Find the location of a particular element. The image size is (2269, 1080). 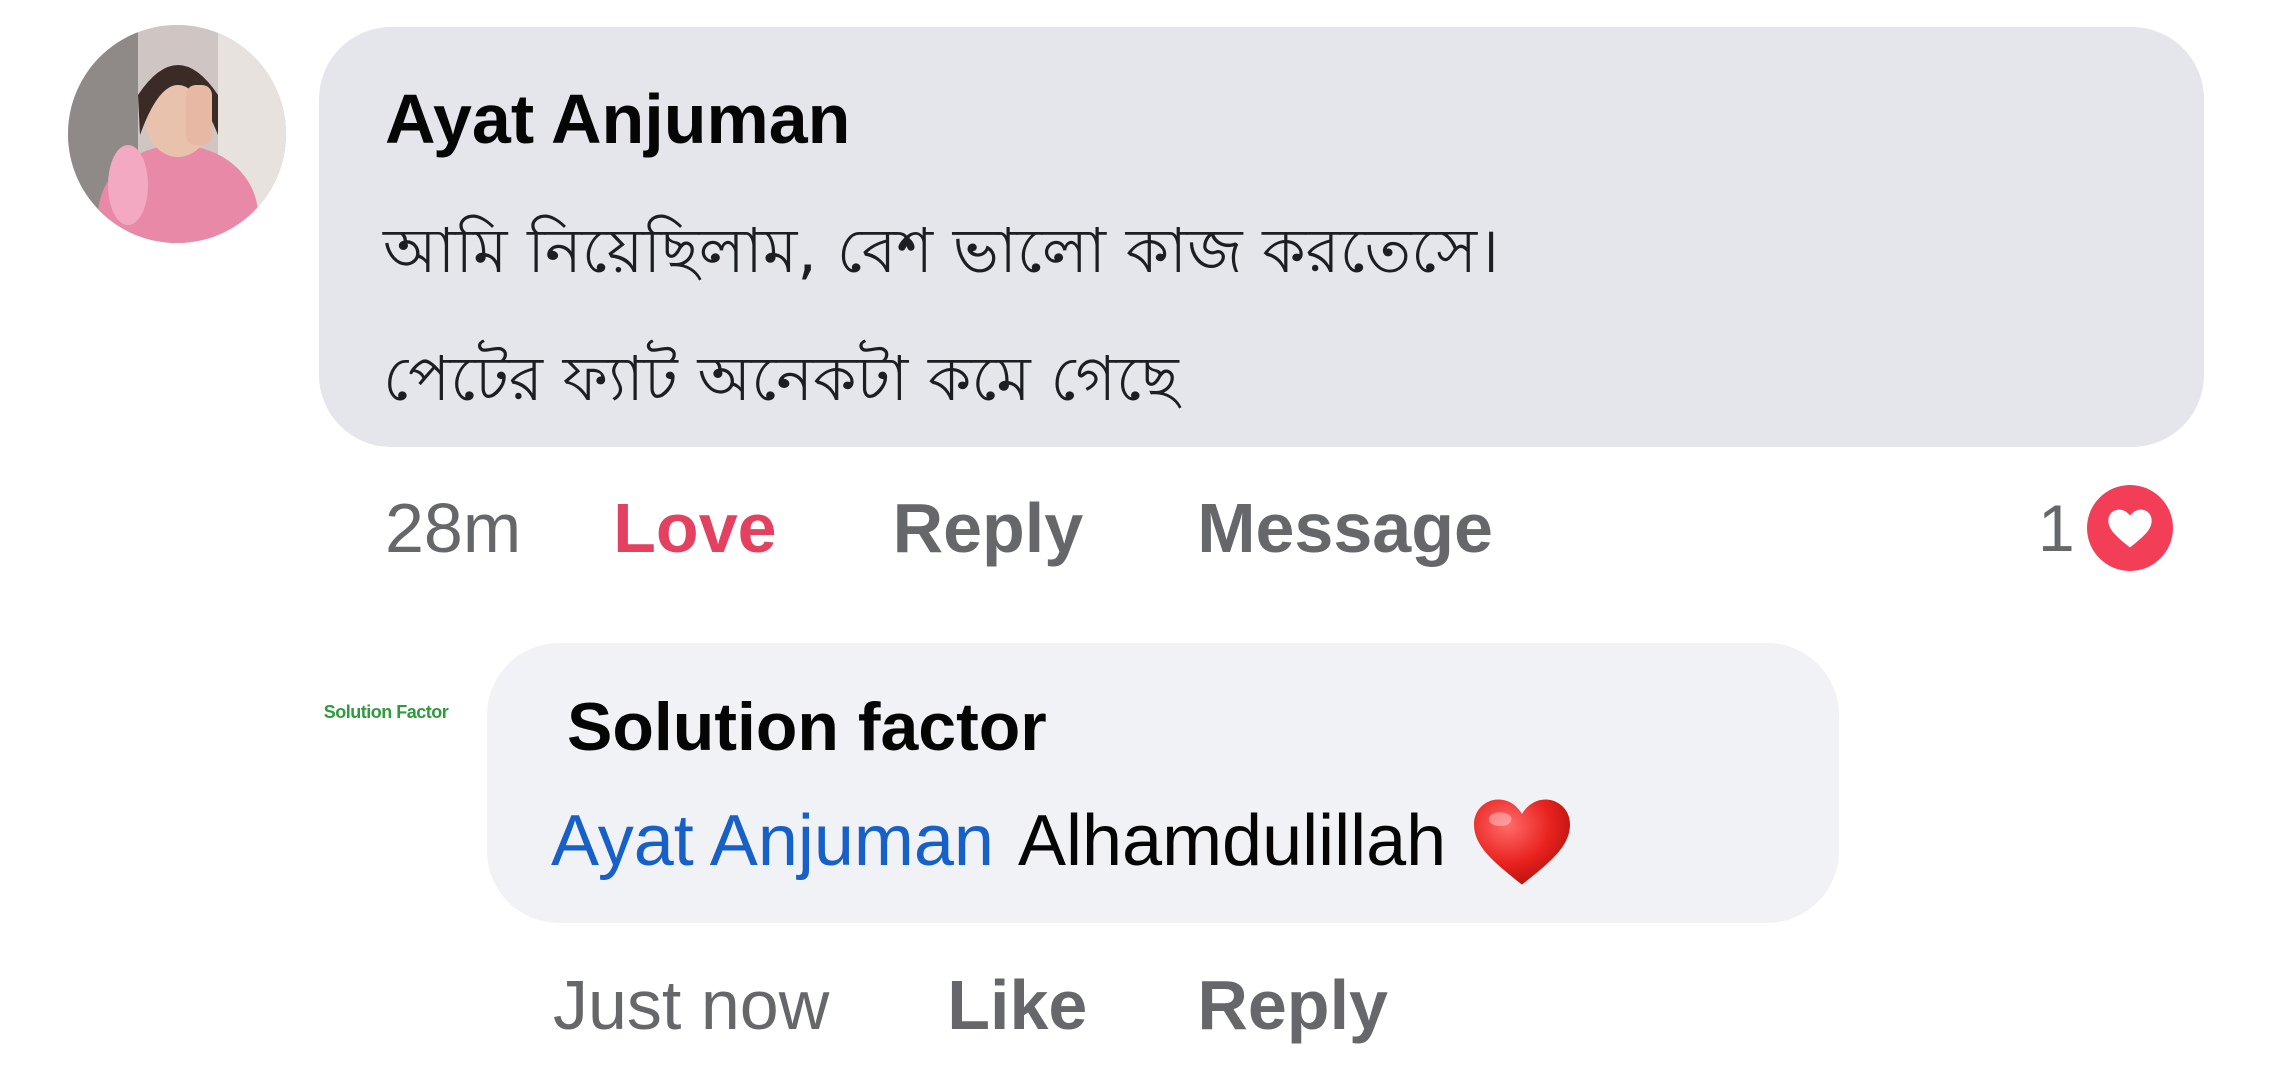

reaction-count: 1 is located at coordinates (2056, 528).